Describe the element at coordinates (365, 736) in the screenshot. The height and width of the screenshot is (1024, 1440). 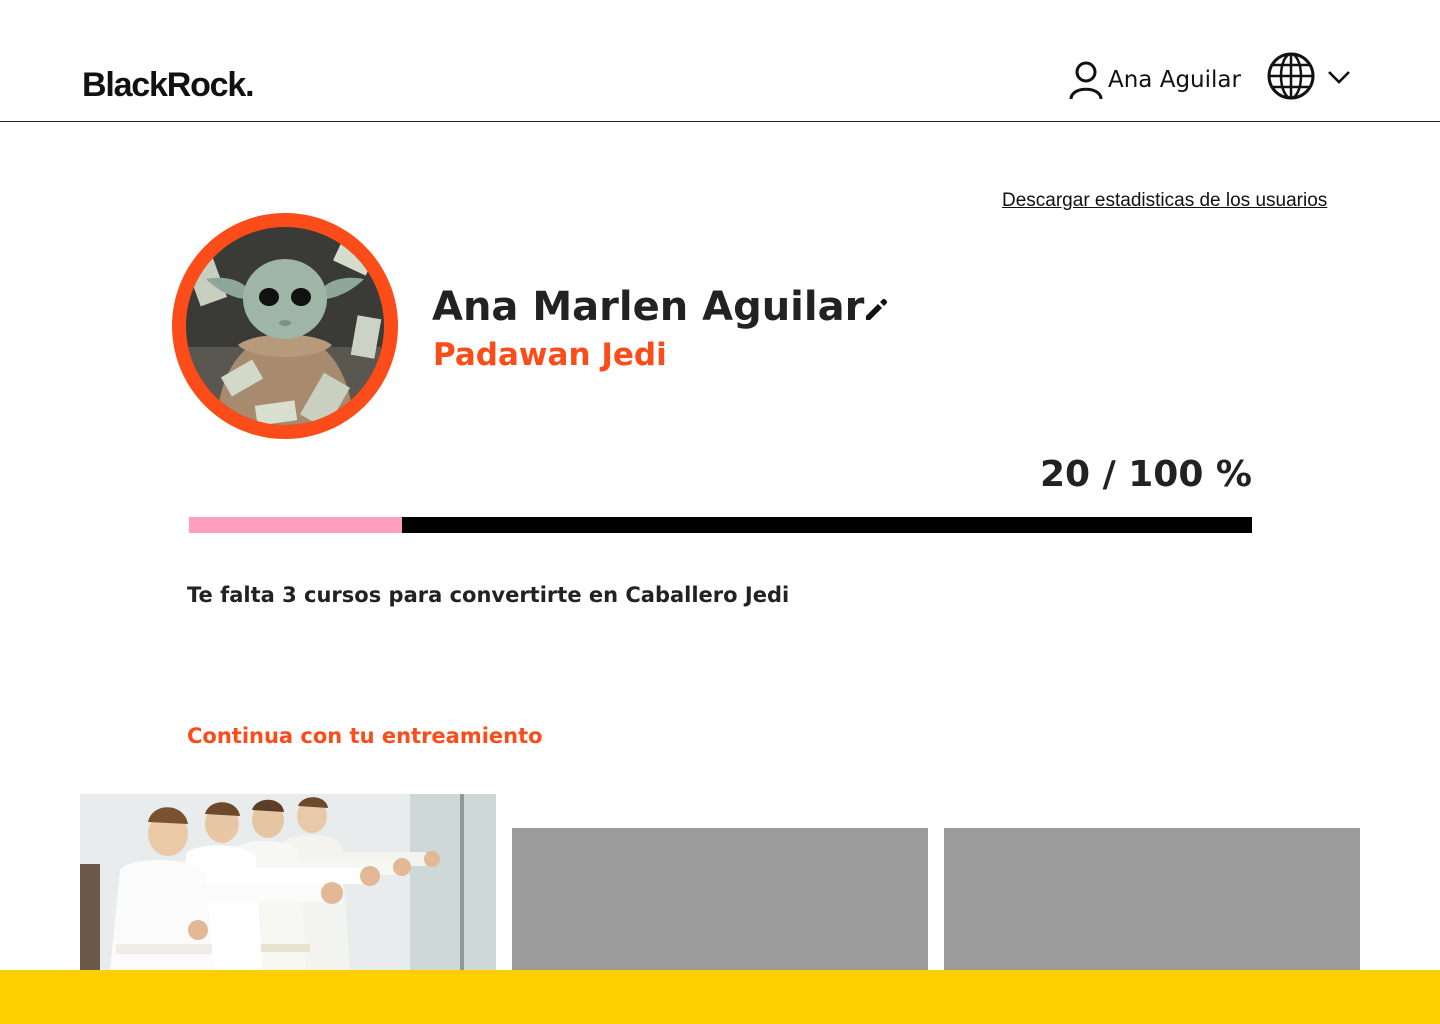
I see `continue-training-title: Continua con tu entreamiento` at that location.